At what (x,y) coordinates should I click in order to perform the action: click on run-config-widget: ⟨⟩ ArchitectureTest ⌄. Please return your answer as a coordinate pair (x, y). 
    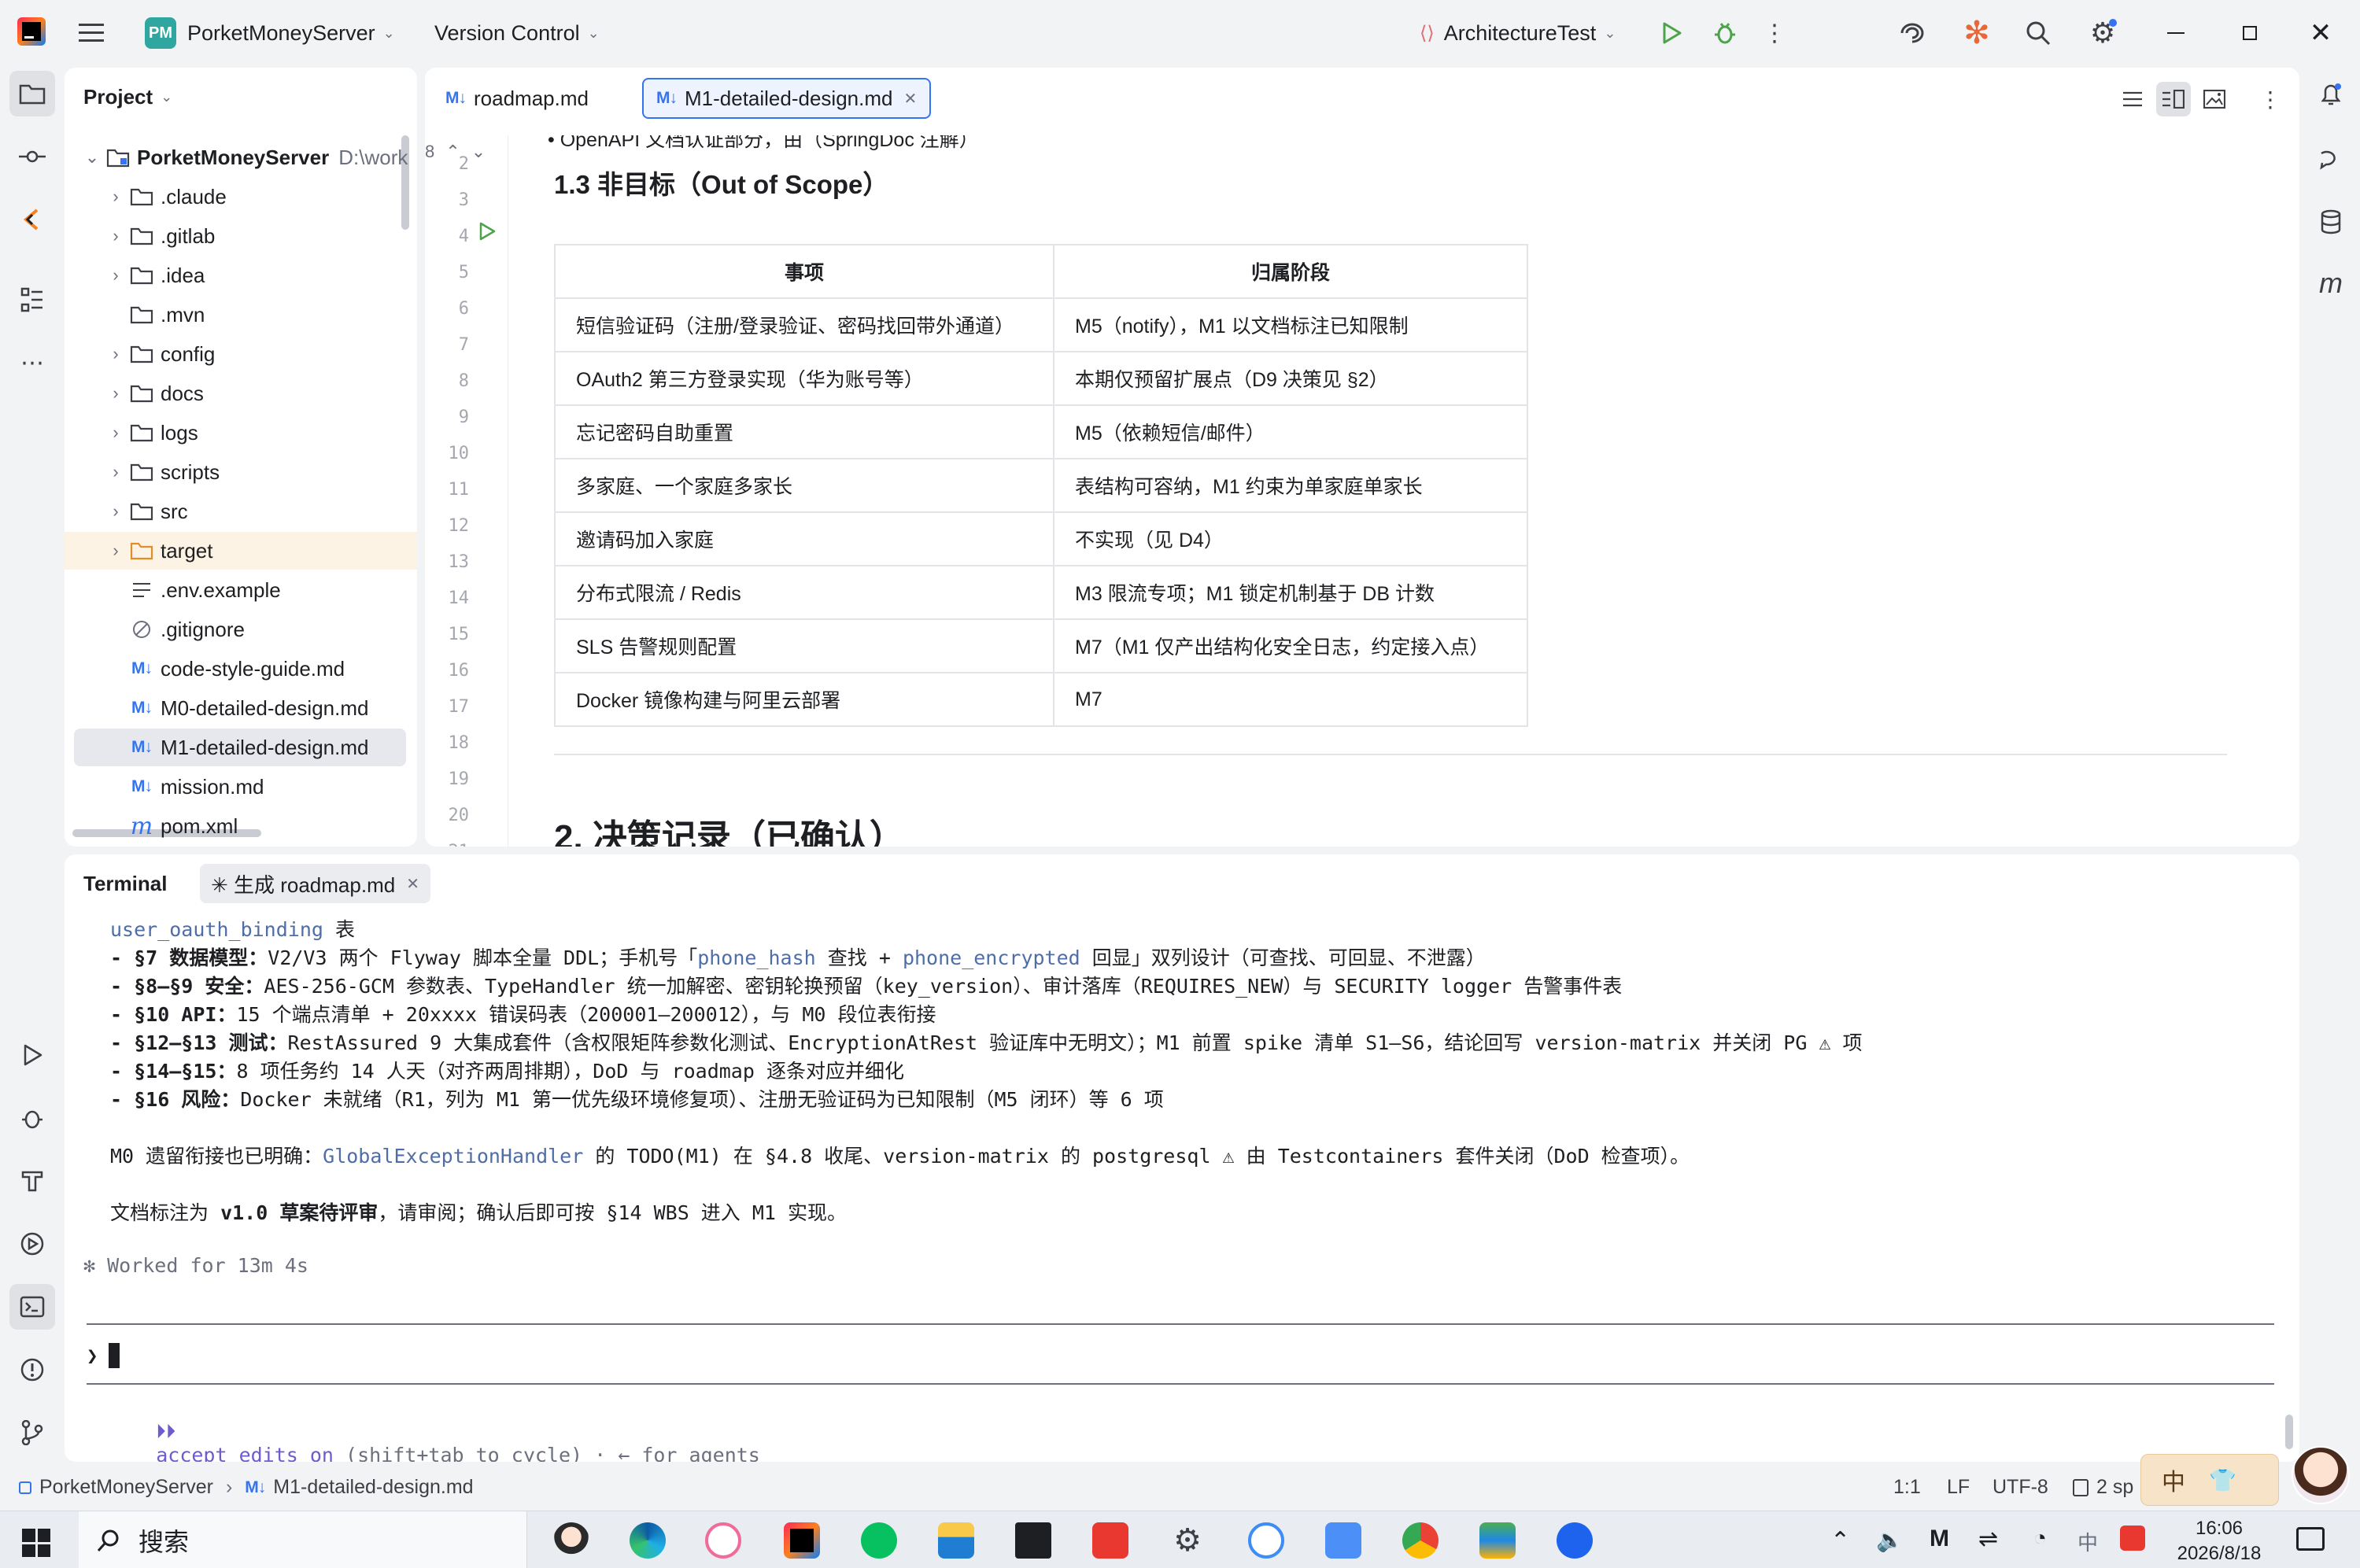
    Looking at the image, I should click on (1518, 33).